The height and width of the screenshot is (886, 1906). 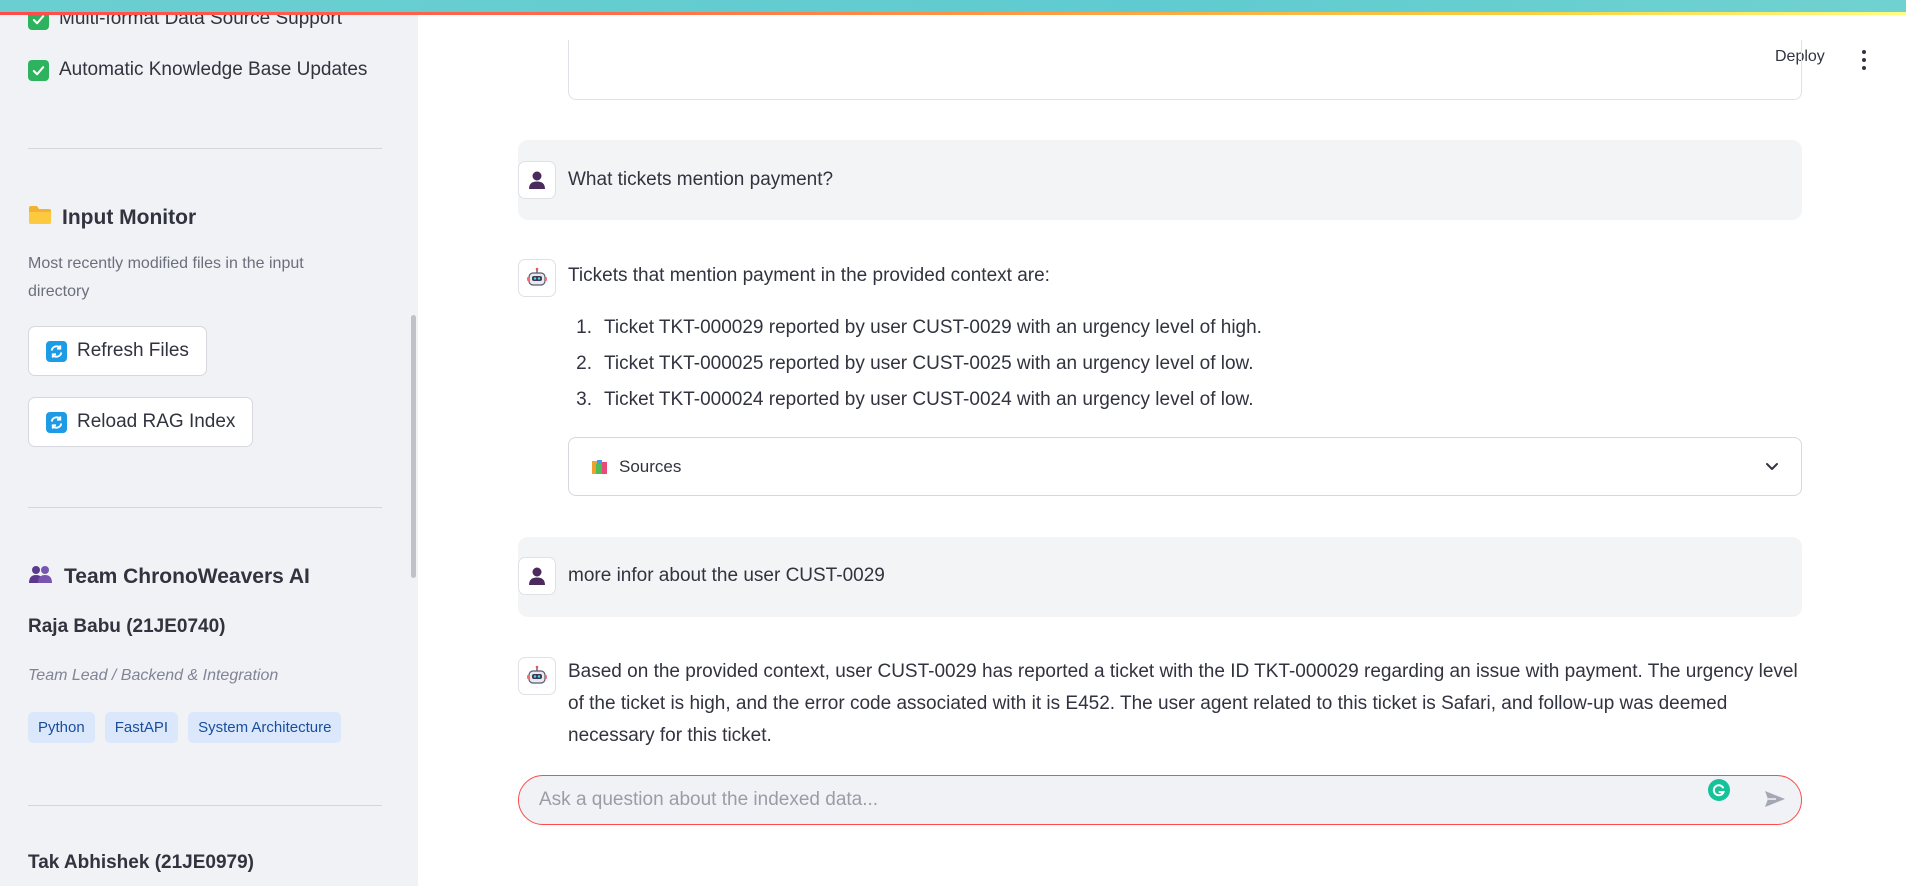 I want to click on skill-tag: System Architecture, so click(x=265, y=727).